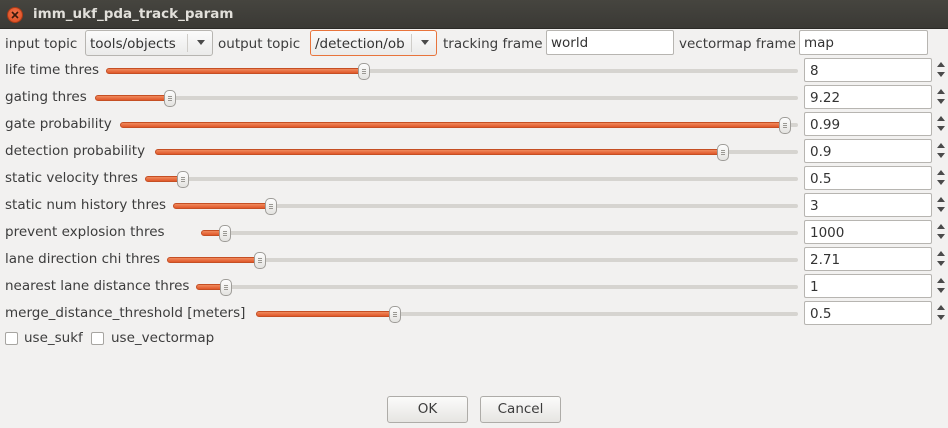 This screenshot has width=948, height=428. Describe the element at coordinates (610, 42) in the screenshot. I see `tracking-frame-input: world` at that location.